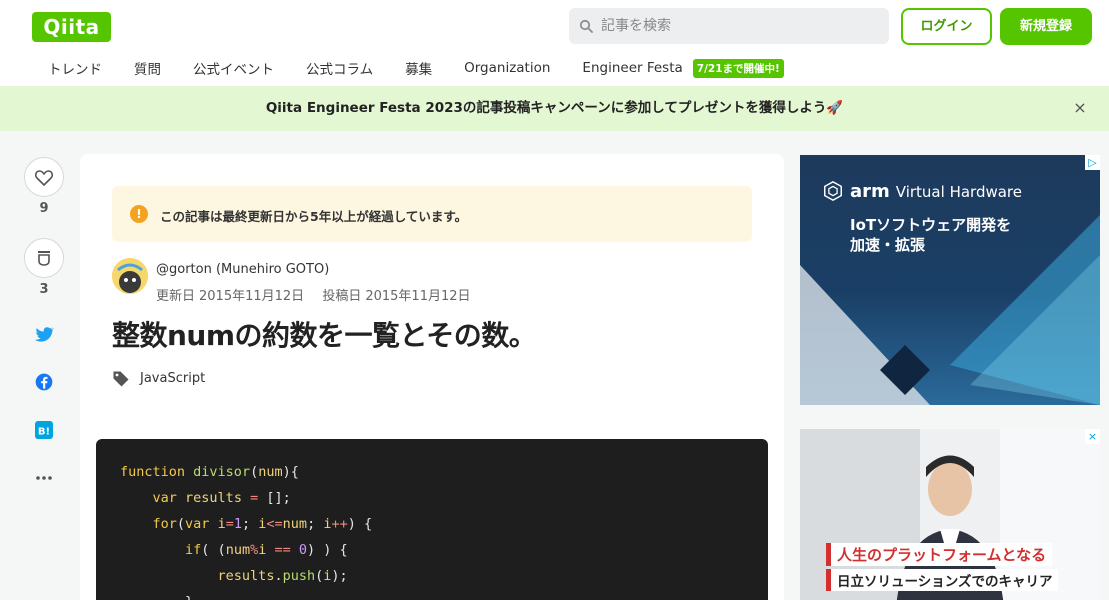 This screenshot has width=1109, height=600. Describe the element at coordinates (958, 192) in the screenshot. I see `ad1-product: Virtual Hardware` at that location.